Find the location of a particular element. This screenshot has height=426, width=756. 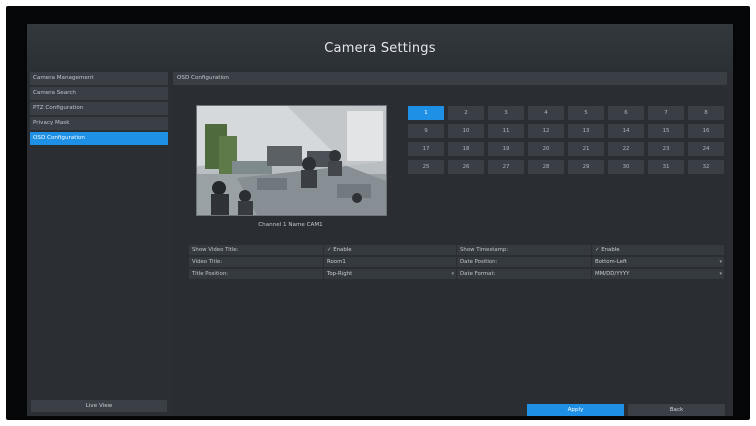

channel-button-30: 30 is located at coordinates (626, 167).